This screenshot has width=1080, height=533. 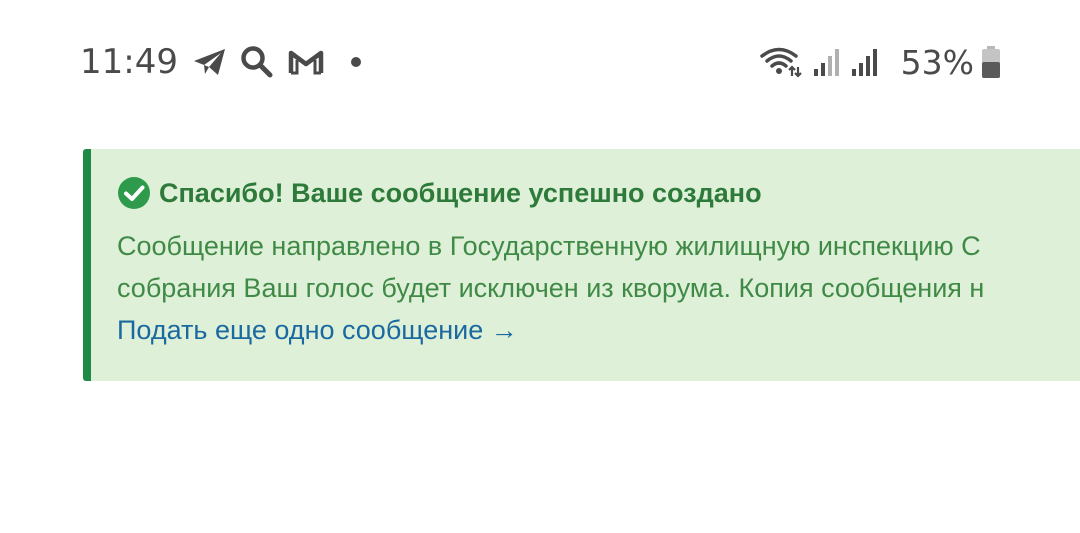 I want to click on alert-title: Спасибо! Ваше сообщение успешно создано, so click(x=460, y=192).